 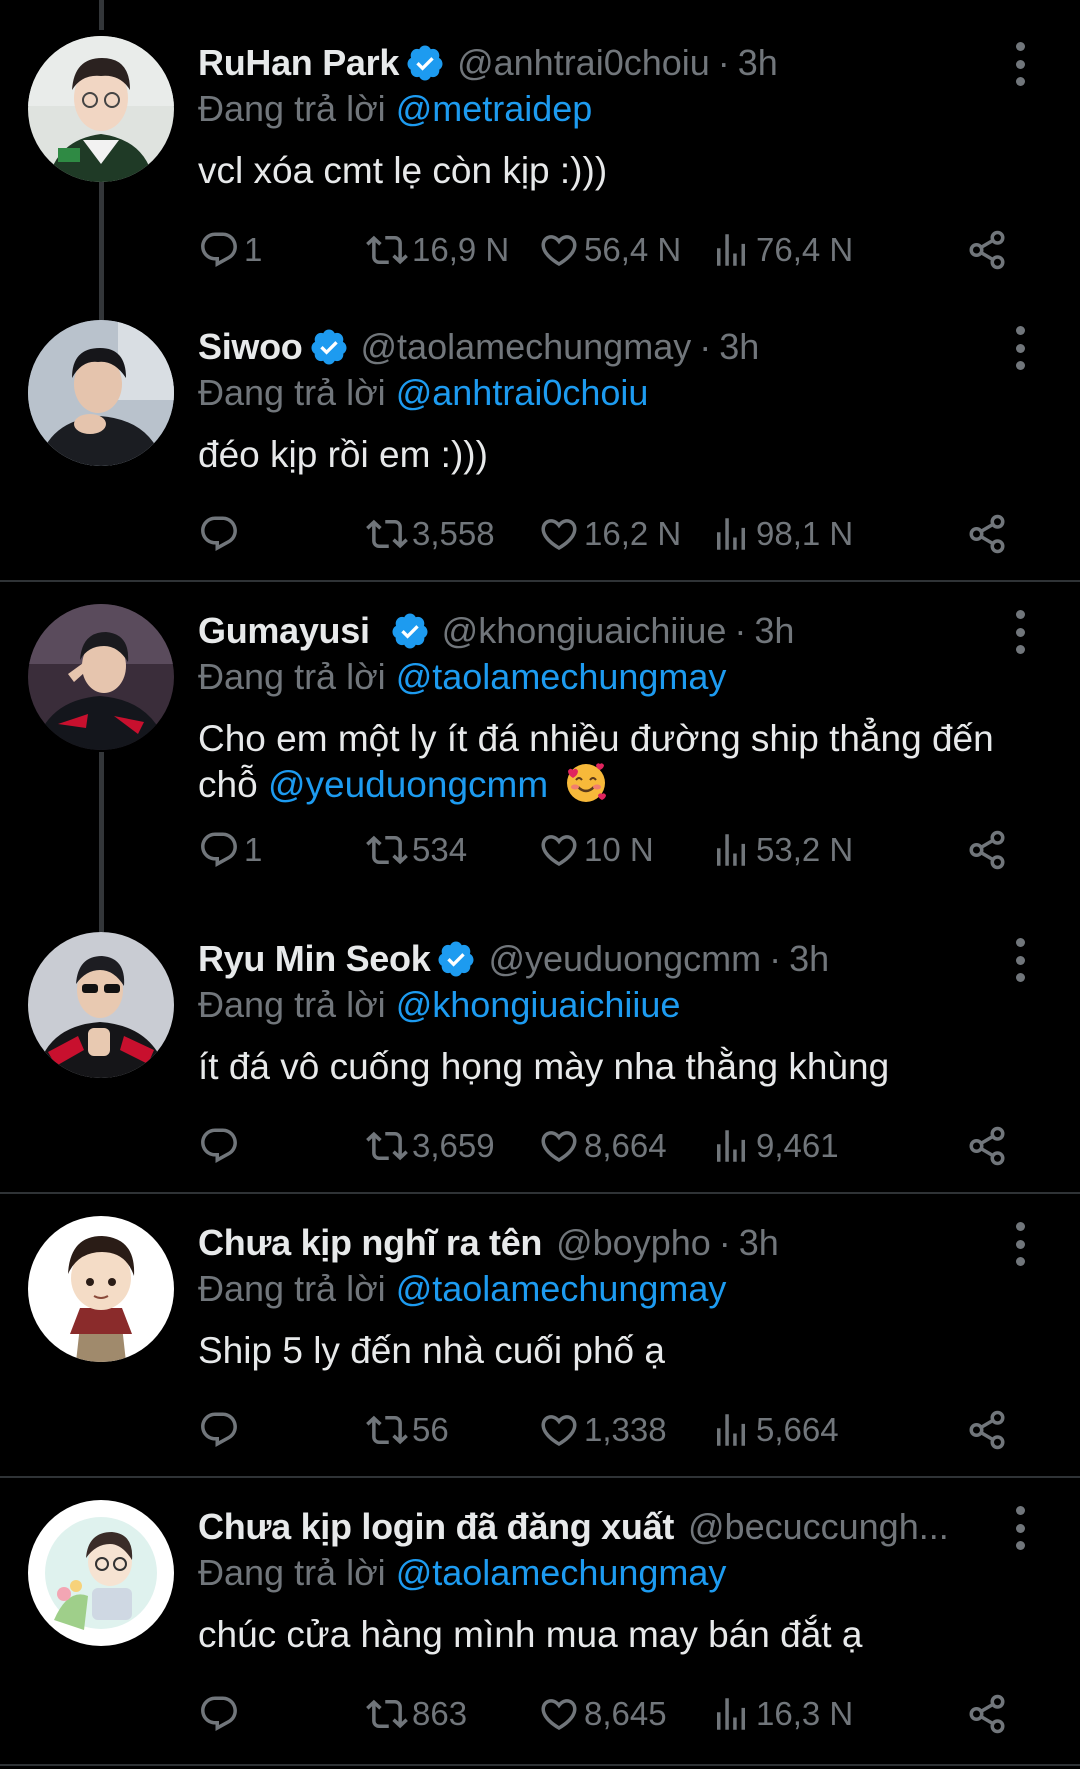 What do you see at coordinates (416, 1714) in the screenshot?
I see `retweet-button: 863` at bounding box center [416, 1714].